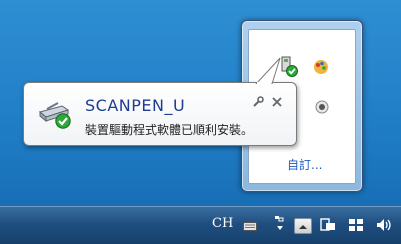 This screenshot has width=401, height=244. Describe the element at coordinates (356, 225) in the screenshot. I see `network-icon` at that location.